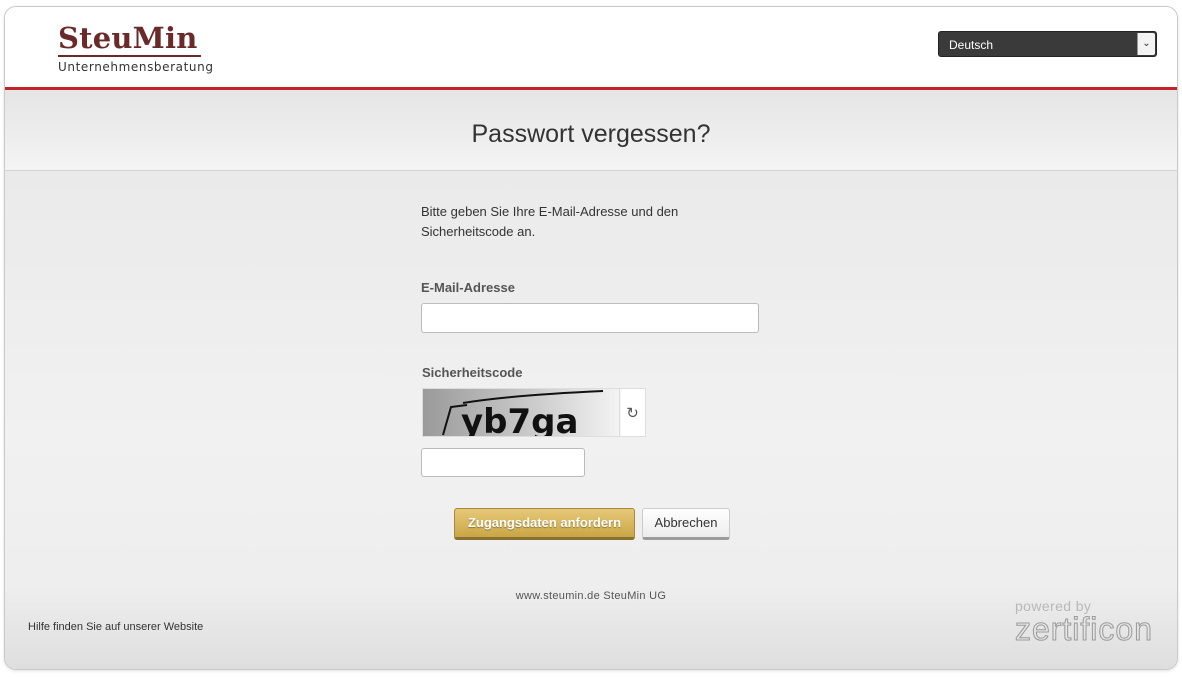 This screenshot has width=1182, height=677. I want to click on captcha-text: yb7ga, so click(519, 419).